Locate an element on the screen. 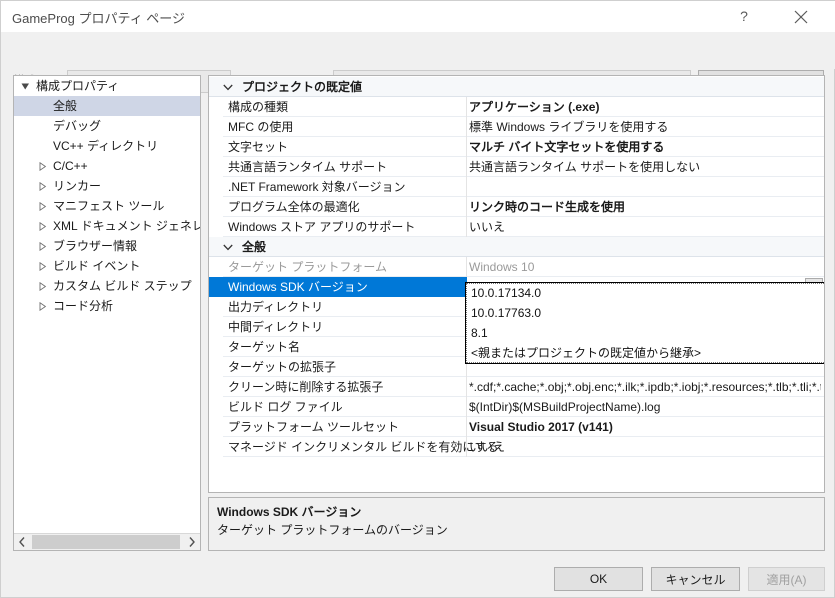  property-name: プラットフォーム ツールセット is located at coordinates (313, 427).